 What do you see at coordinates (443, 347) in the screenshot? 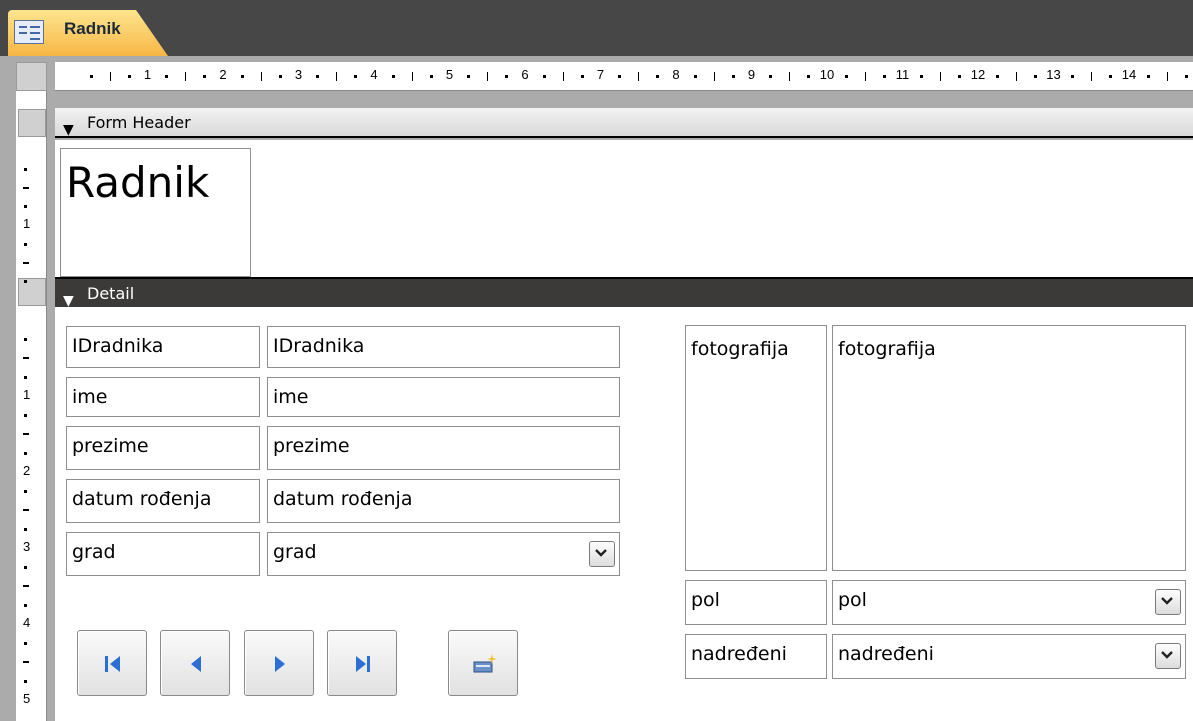
I see `textbox-idradnika: IDradnika` at bounding box center [443, 347].